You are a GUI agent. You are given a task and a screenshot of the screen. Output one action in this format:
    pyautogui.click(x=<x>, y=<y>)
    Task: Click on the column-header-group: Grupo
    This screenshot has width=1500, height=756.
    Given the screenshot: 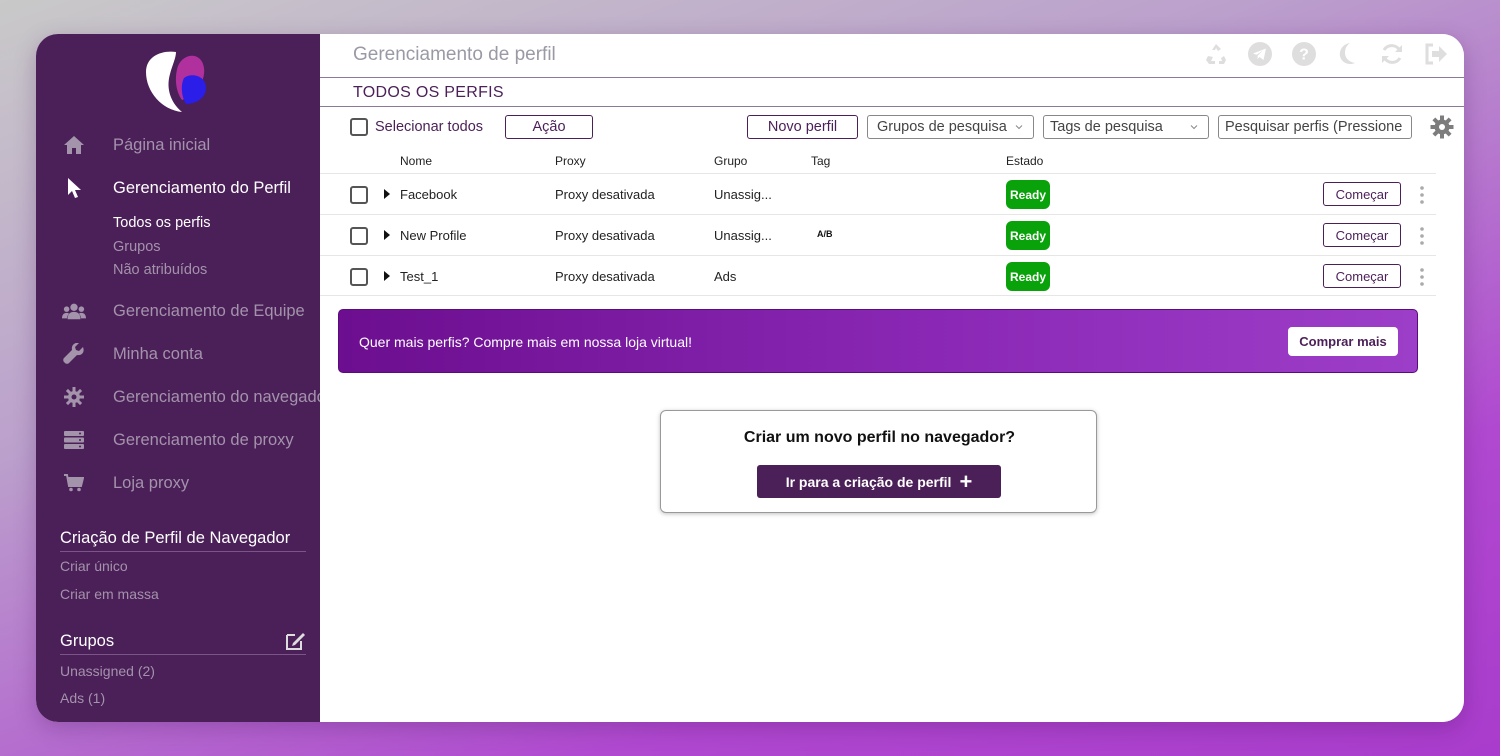 What is the action you would take?
    pyautogui.click(x=730, y=161)
    